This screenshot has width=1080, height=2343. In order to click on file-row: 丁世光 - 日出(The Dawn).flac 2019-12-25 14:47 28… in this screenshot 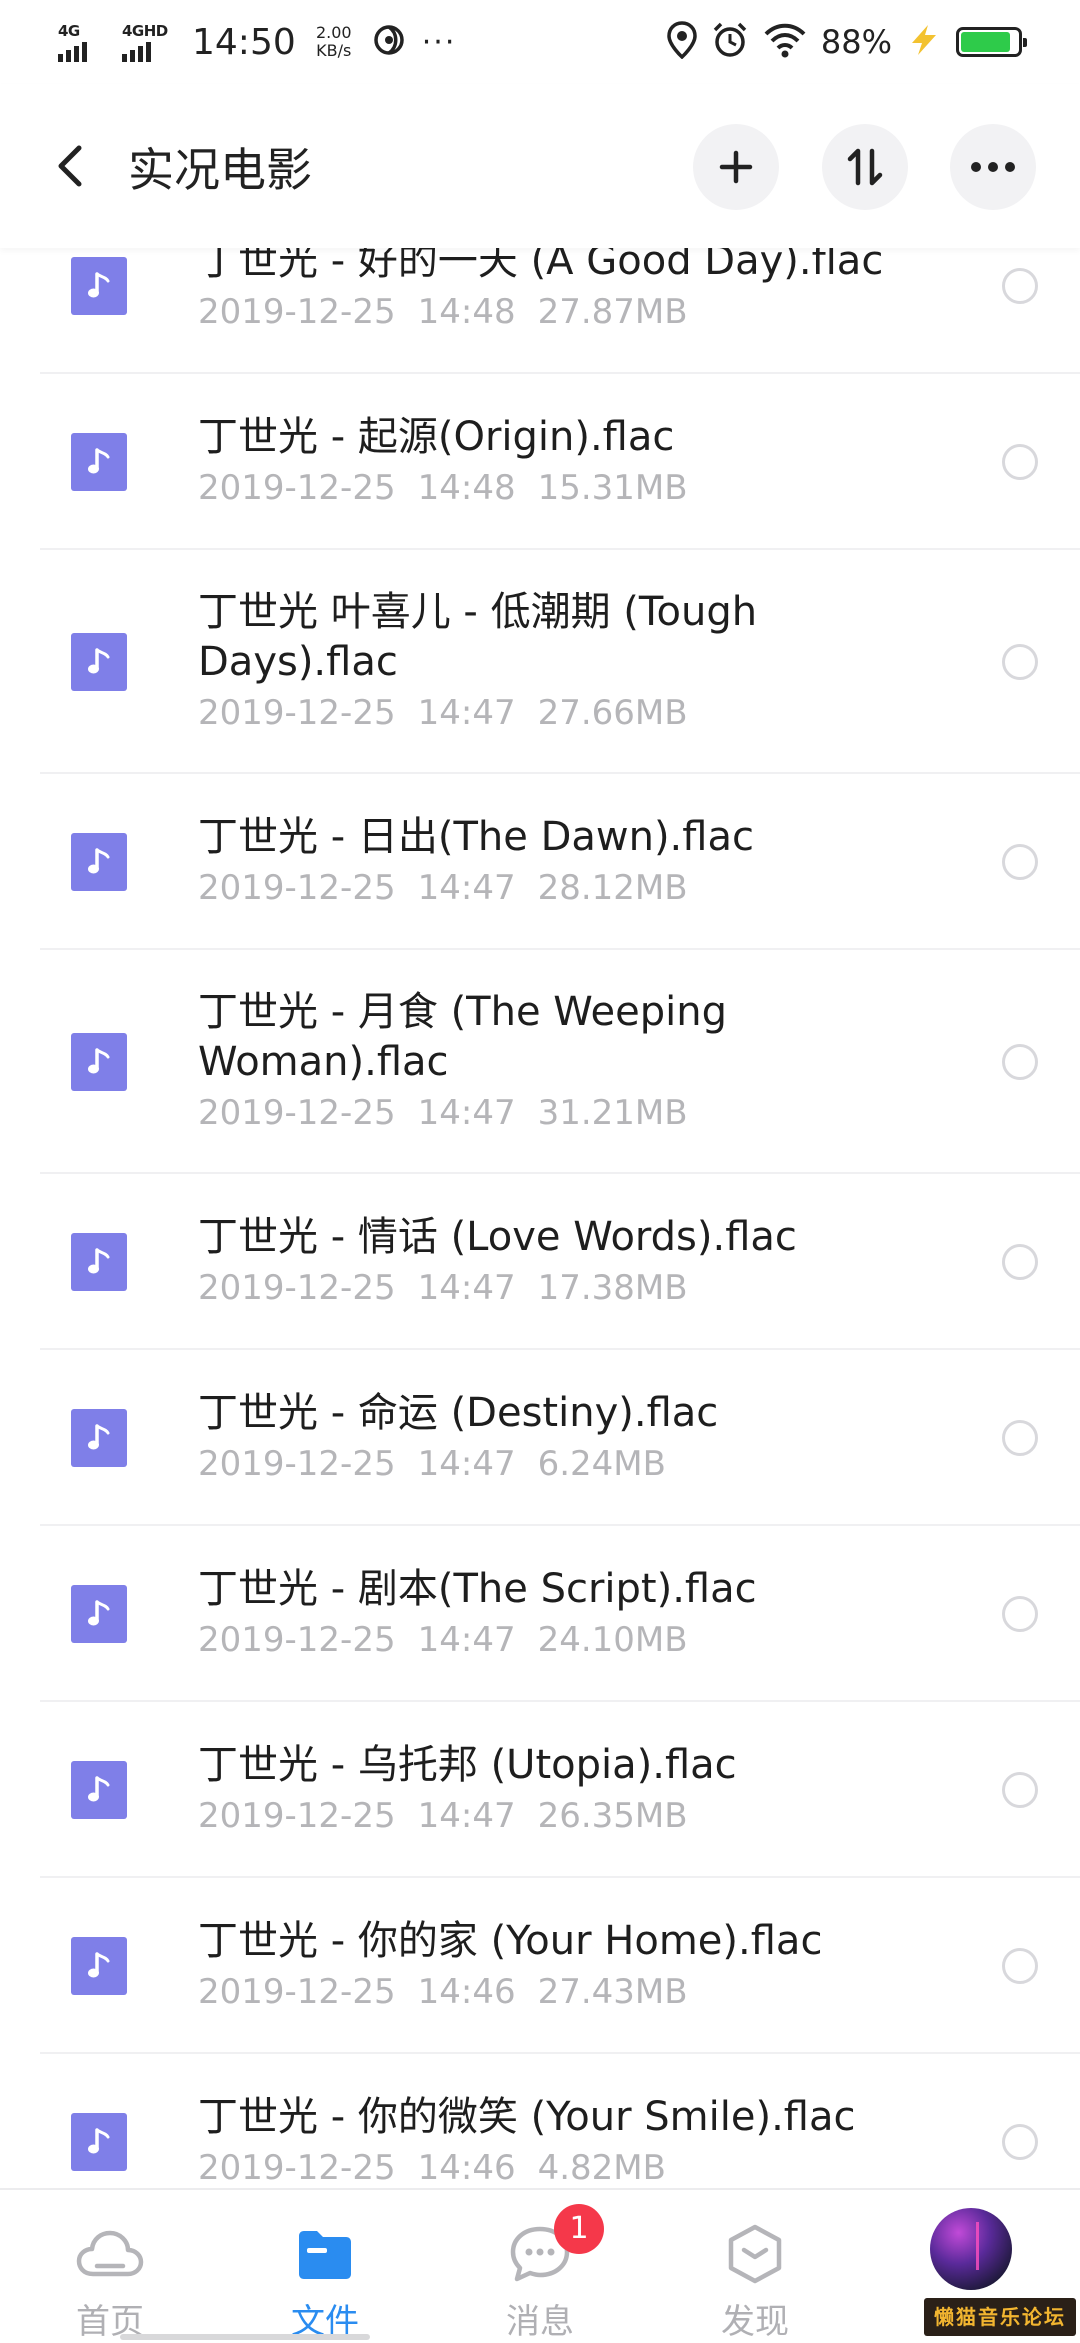, I will do `click(540, 862)`.